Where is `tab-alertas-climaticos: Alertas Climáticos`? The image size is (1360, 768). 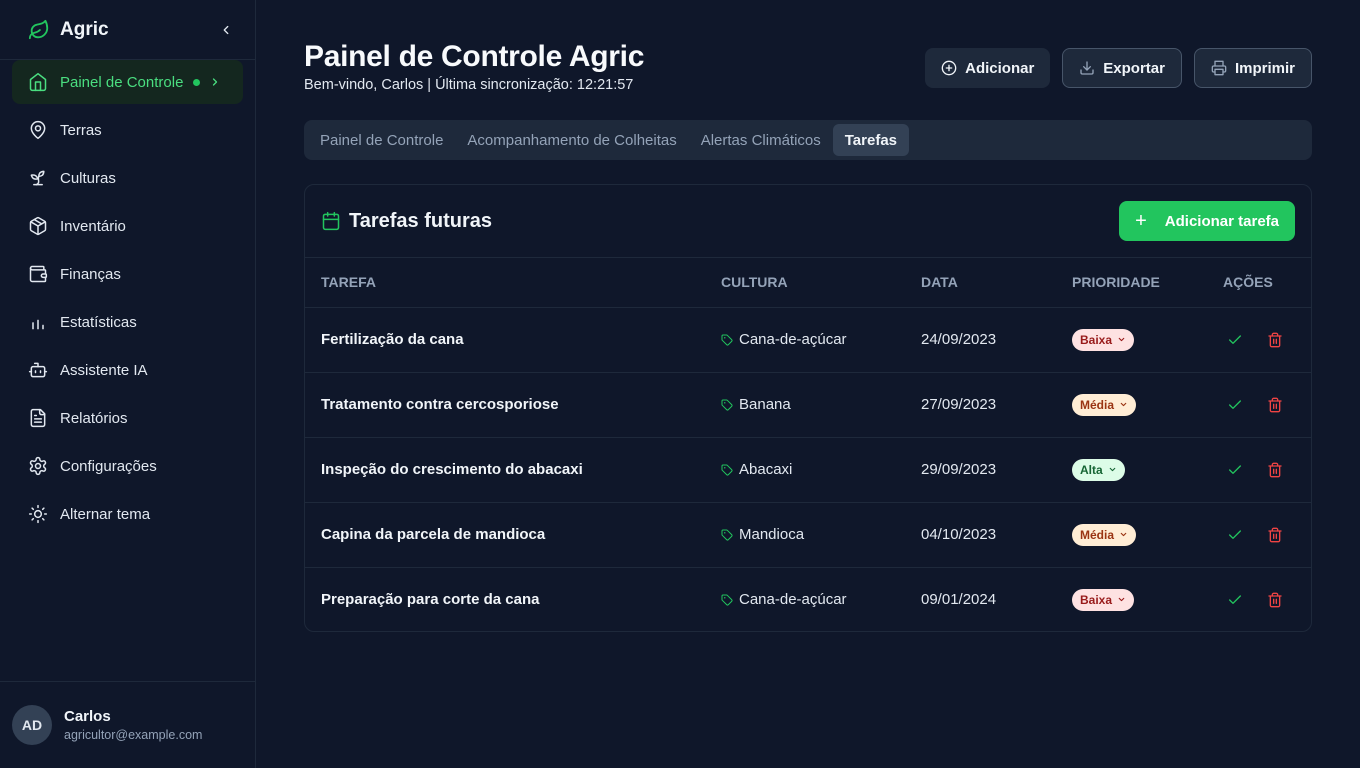 tab-alertas-climaticos: Alertas Climáticos is located at coordinates (761, 140).